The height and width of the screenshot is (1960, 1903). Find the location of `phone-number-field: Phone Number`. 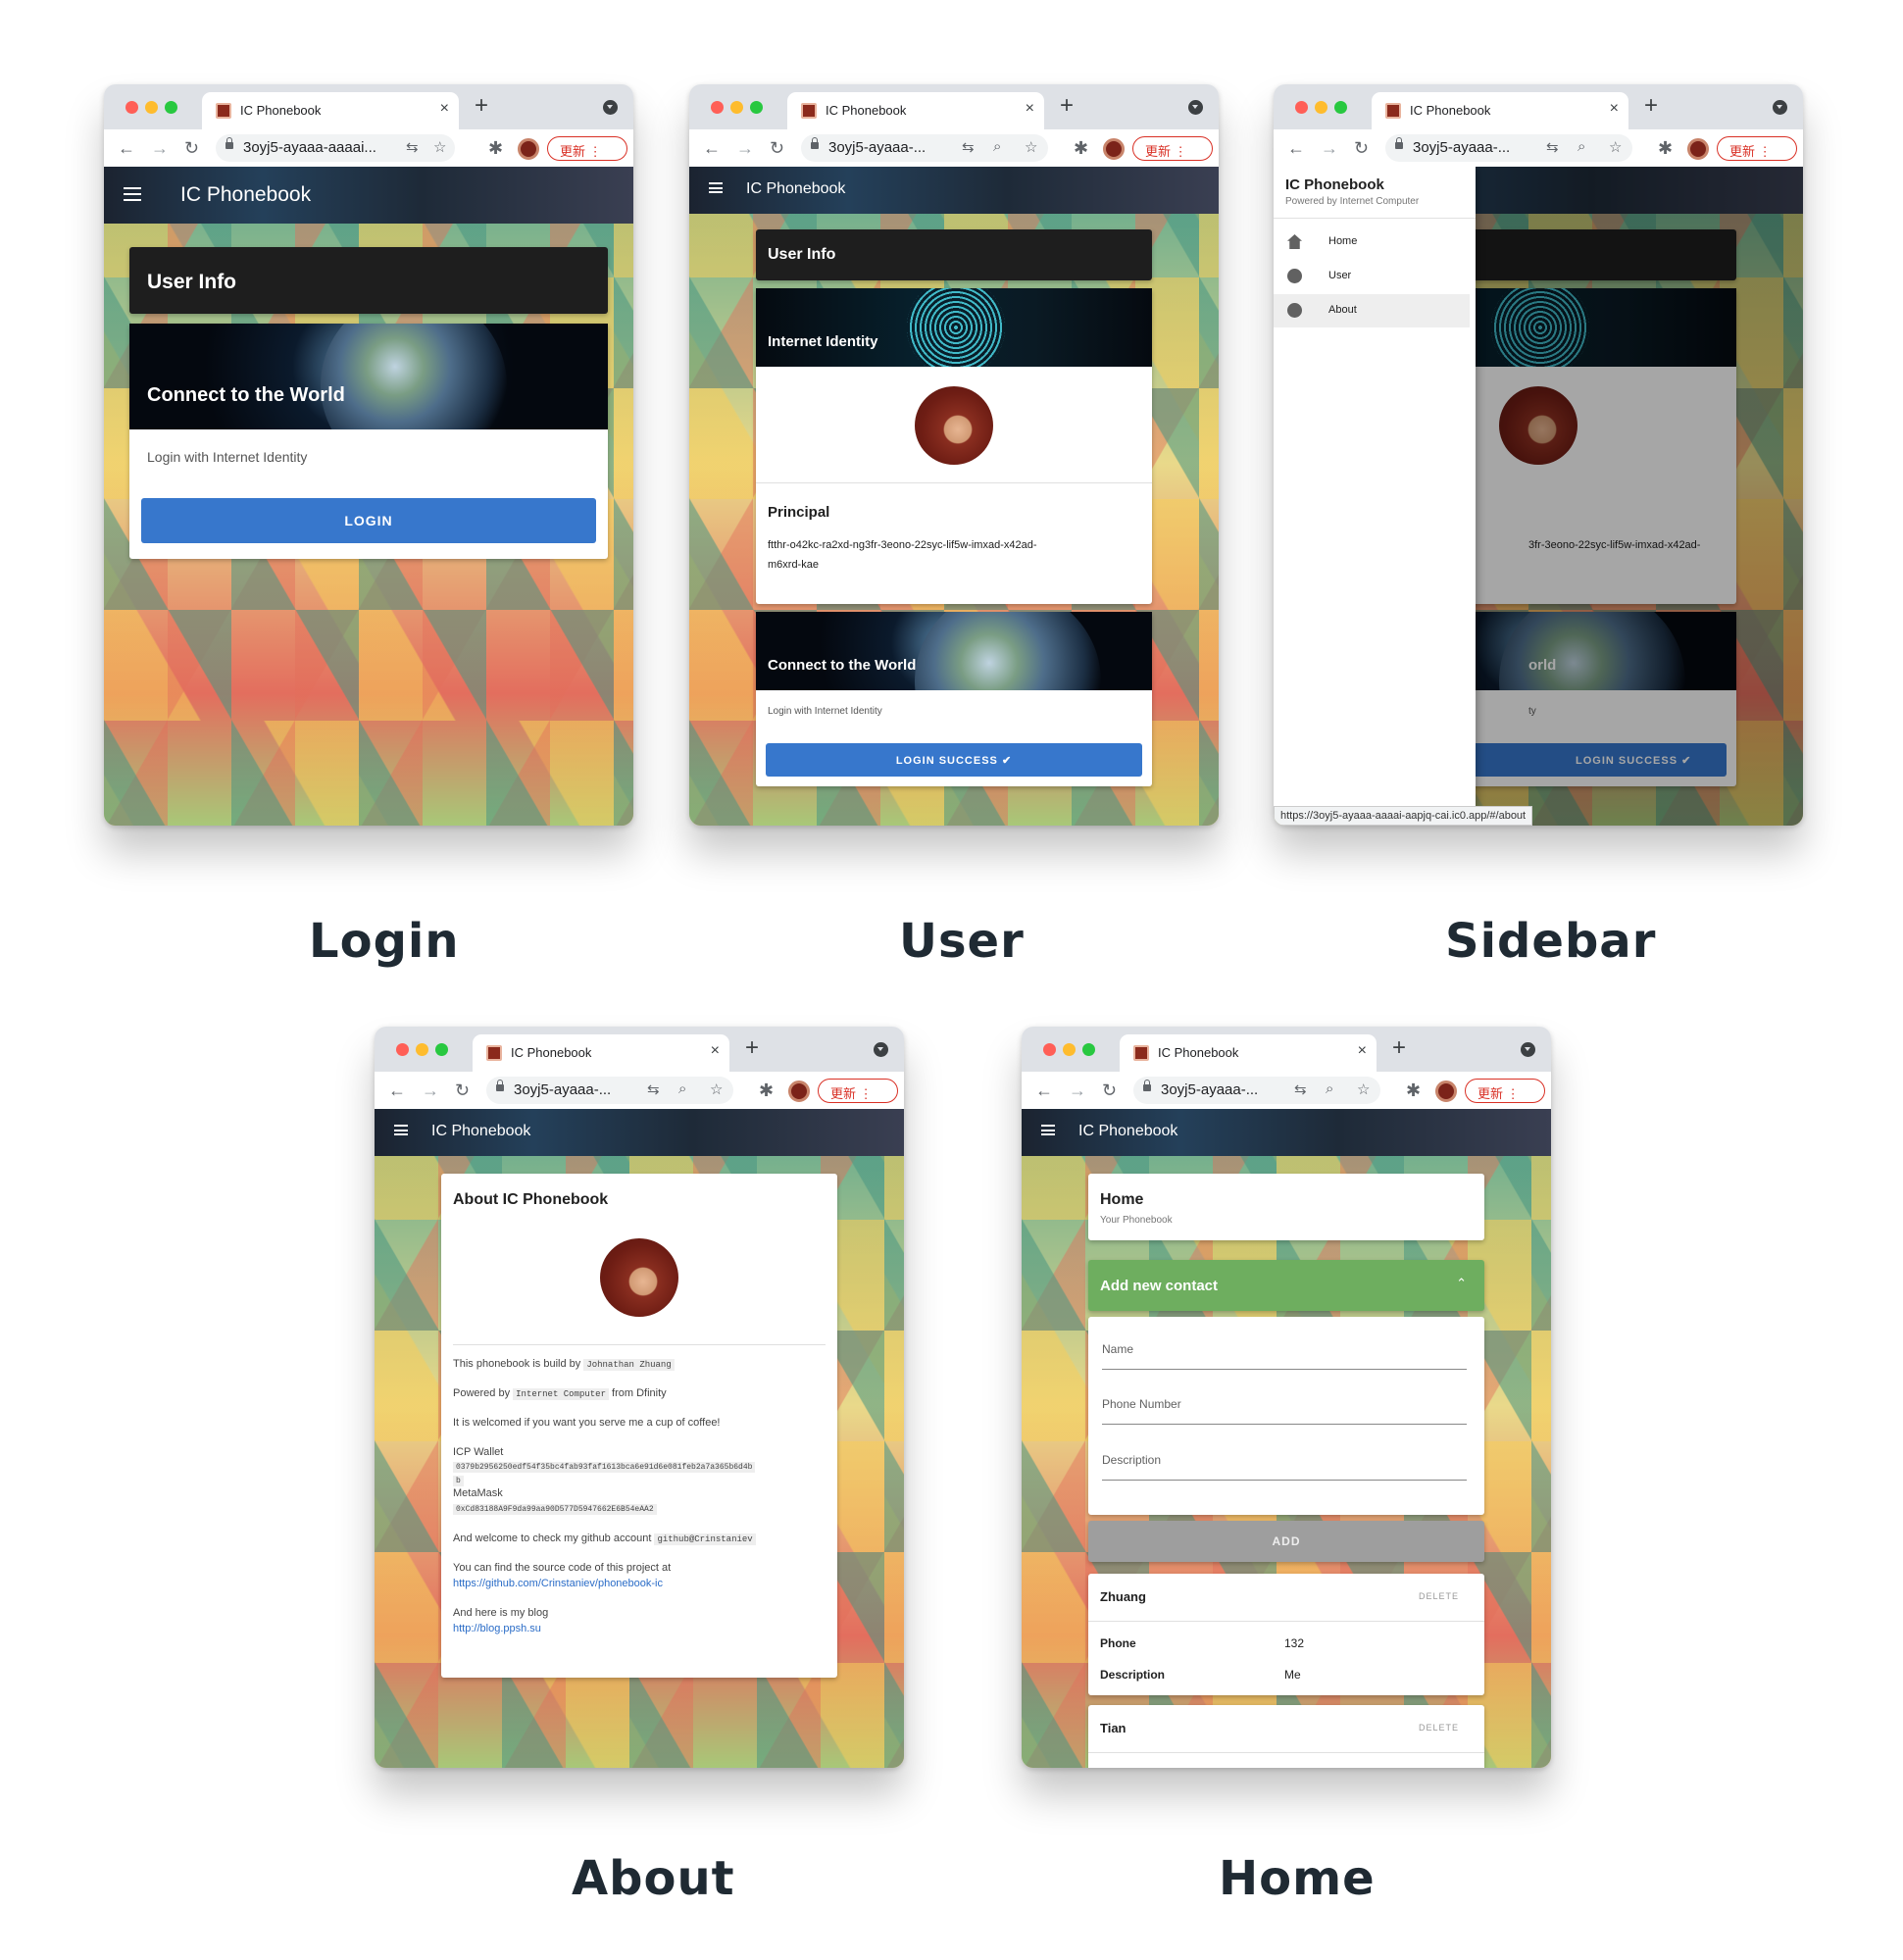

phone-number-field: Phone Number is located at coordinates (1284, 1403).